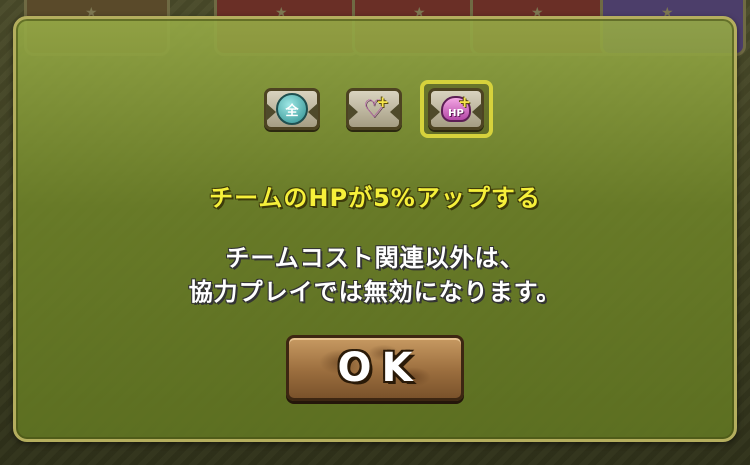 The width and height of the screenshot is (750, 465). Describe the element at coordinates (375, 258) in the screenshot. I see `skill-description-line-1: チームコスト関連以外は、` at that location.